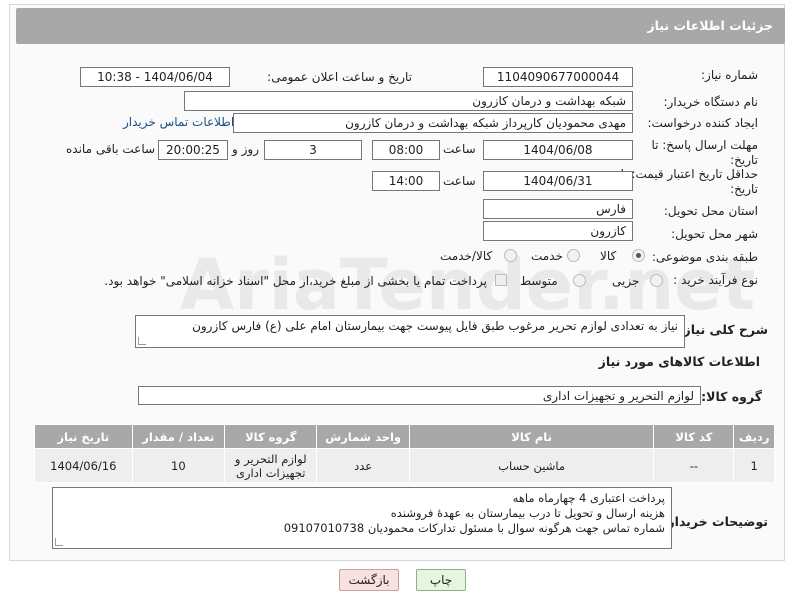 The width and height of the screenshot is (788, 606). I want to click on deadline-date-field: 1404/06/08, so click(558, 150).